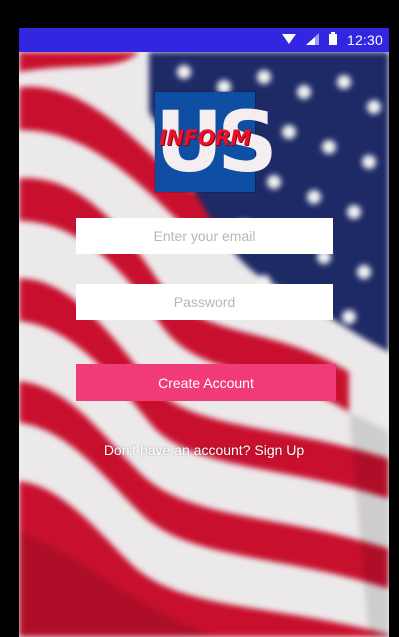 Image resolution: width=399 pixels, height=637 pixels. What do you see at coordinates (204, 302) in the screenshot?
I see `password-input` at bounding box center [204, 302].